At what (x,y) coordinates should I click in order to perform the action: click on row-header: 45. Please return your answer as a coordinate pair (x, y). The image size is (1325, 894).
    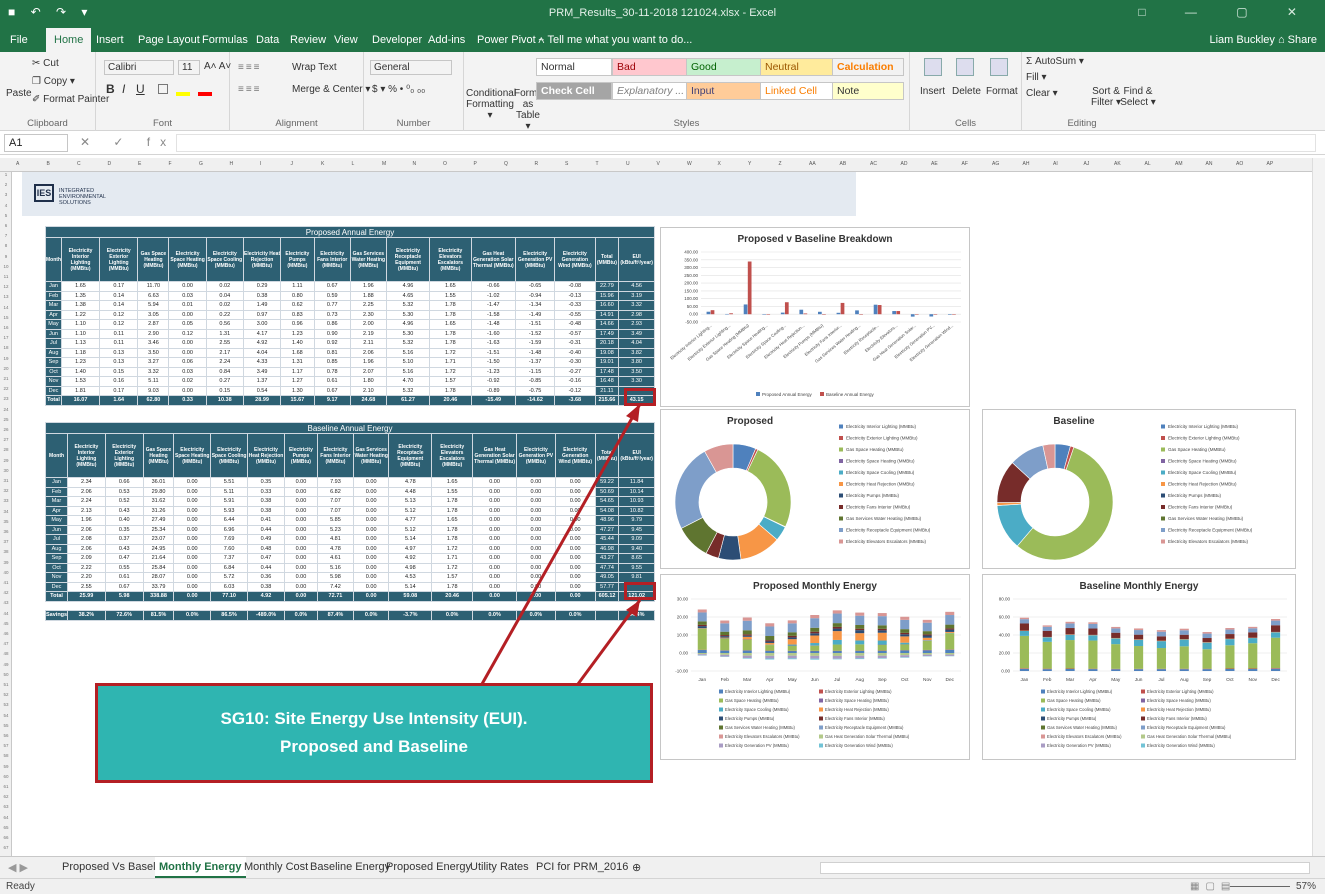
    Looking at the image, I should click on (6, 623).